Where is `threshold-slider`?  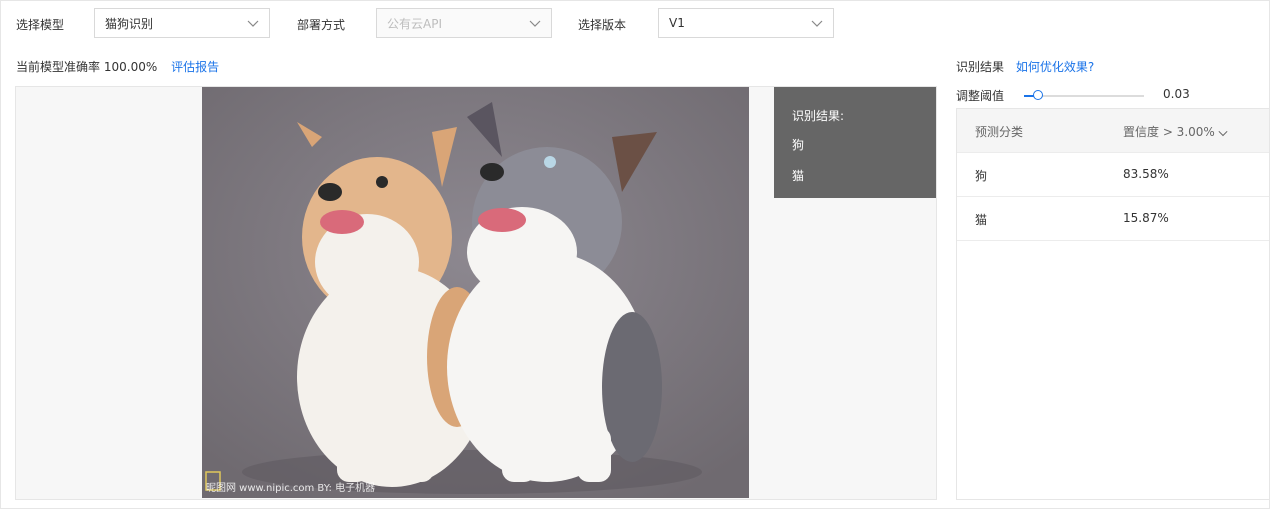
threshold-slider is located at coordinates (1084, 95).